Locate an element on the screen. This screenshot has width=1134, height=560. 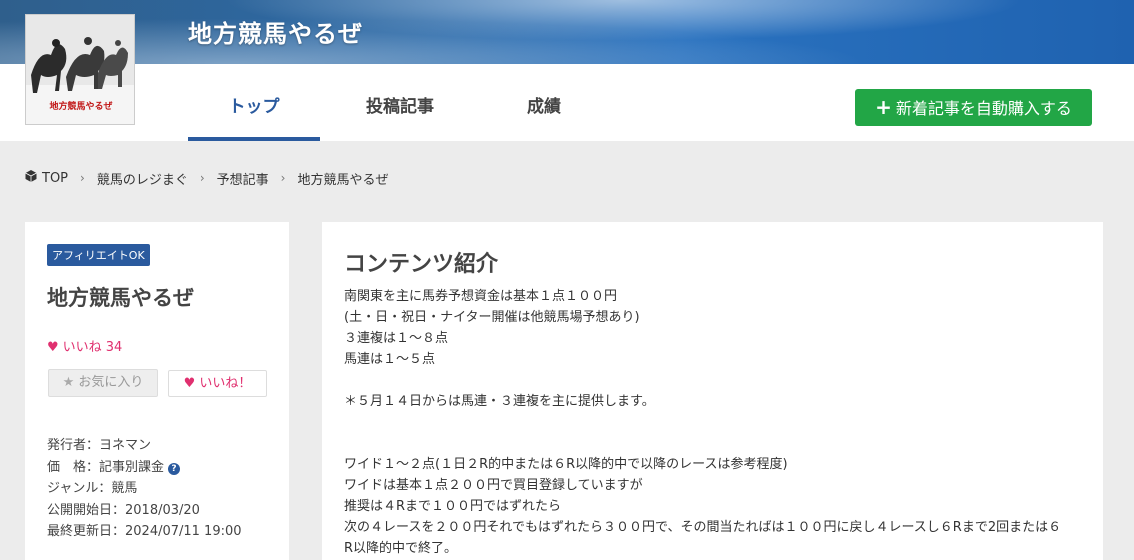
like-label: いいね！ is located at coordinates (225, 383).